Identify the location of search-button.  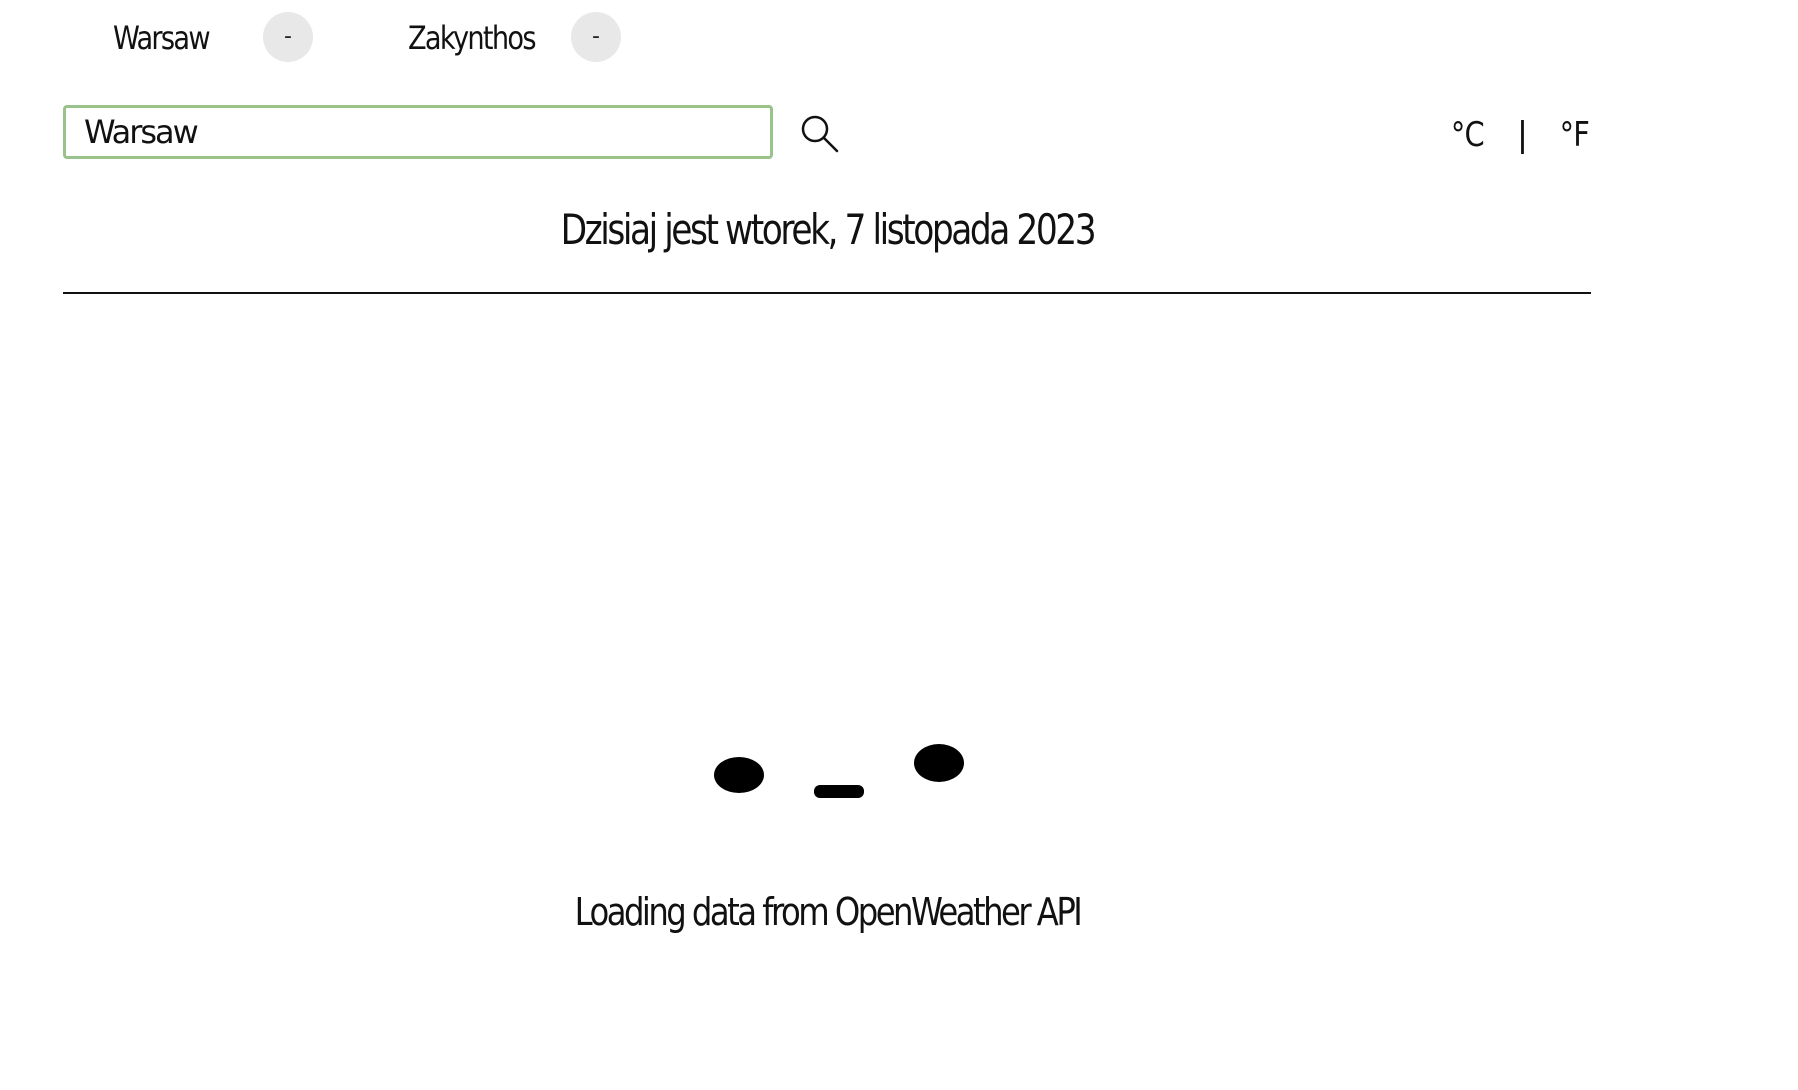
(820, 134).